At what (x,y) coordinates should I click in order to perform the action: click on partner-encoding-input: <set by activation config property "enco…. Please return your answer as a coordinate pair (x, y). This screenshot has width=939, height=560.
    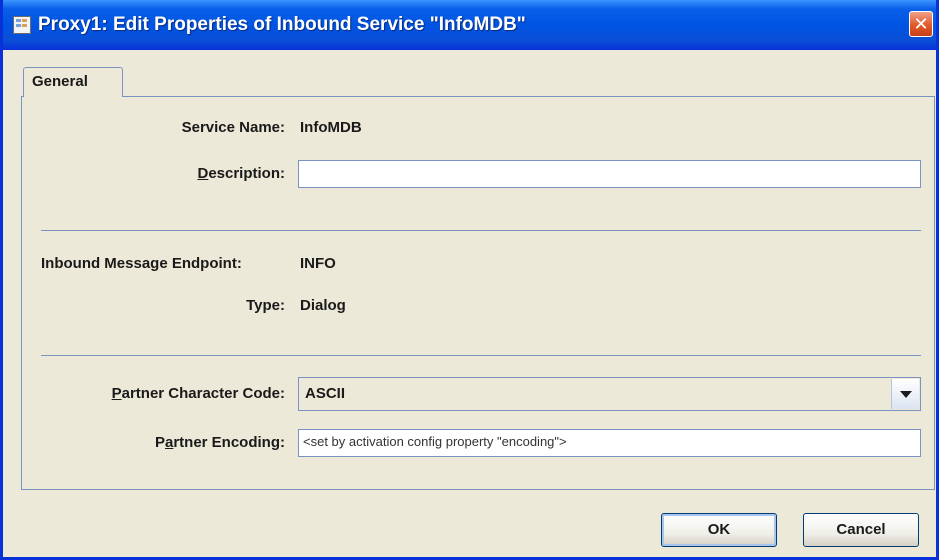
    Looking at the image, I should click on (609, 443).